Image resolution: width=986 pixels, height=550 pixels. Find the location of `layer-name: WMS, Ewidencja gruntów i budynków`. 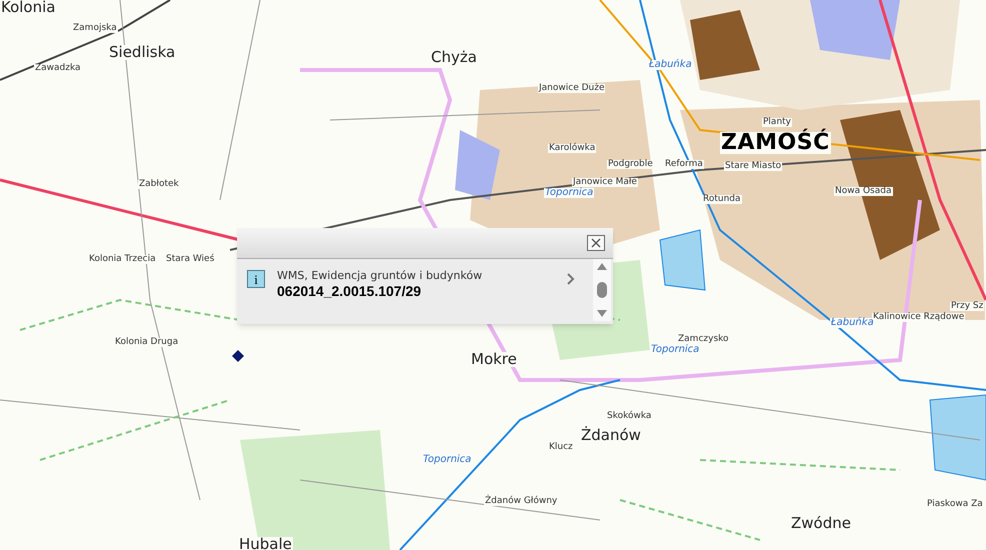

layer-name: WMS, Ewidencja gruntów i budynków is located at coordinates (380, 276).